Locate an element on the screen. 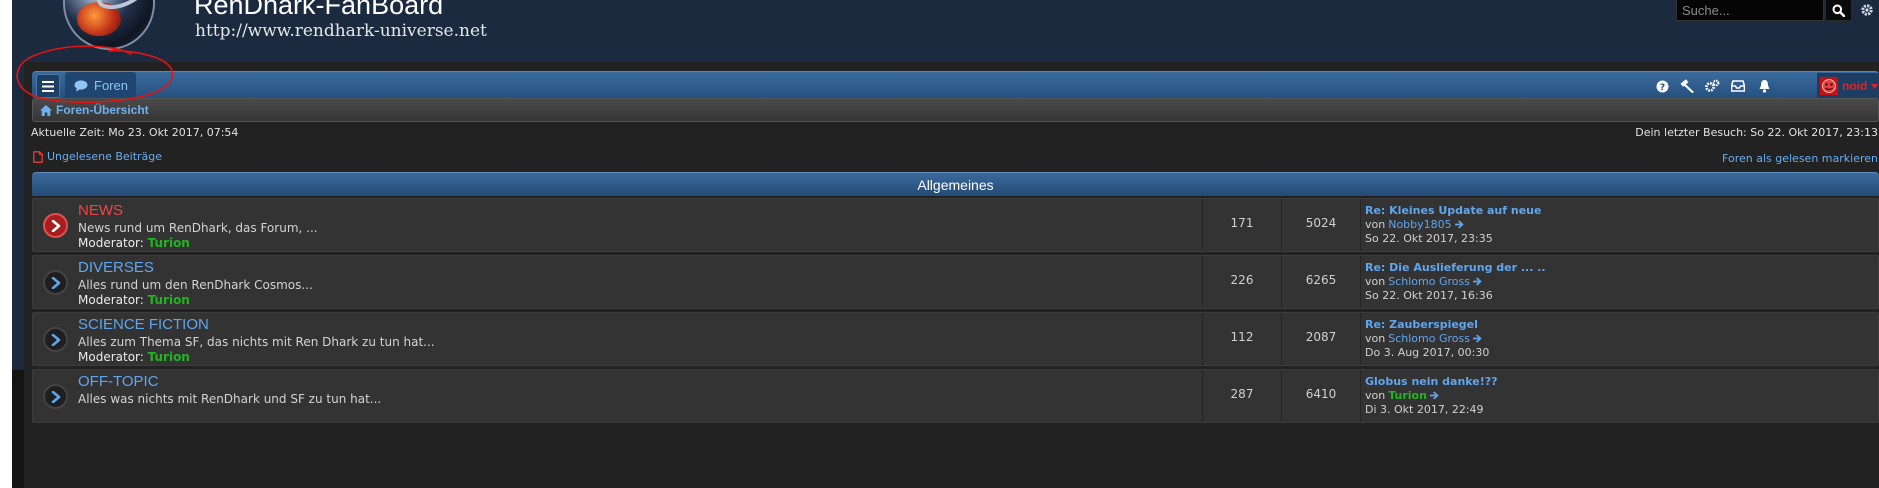  post-count: 6410 is located at coordinates (1321, 394).